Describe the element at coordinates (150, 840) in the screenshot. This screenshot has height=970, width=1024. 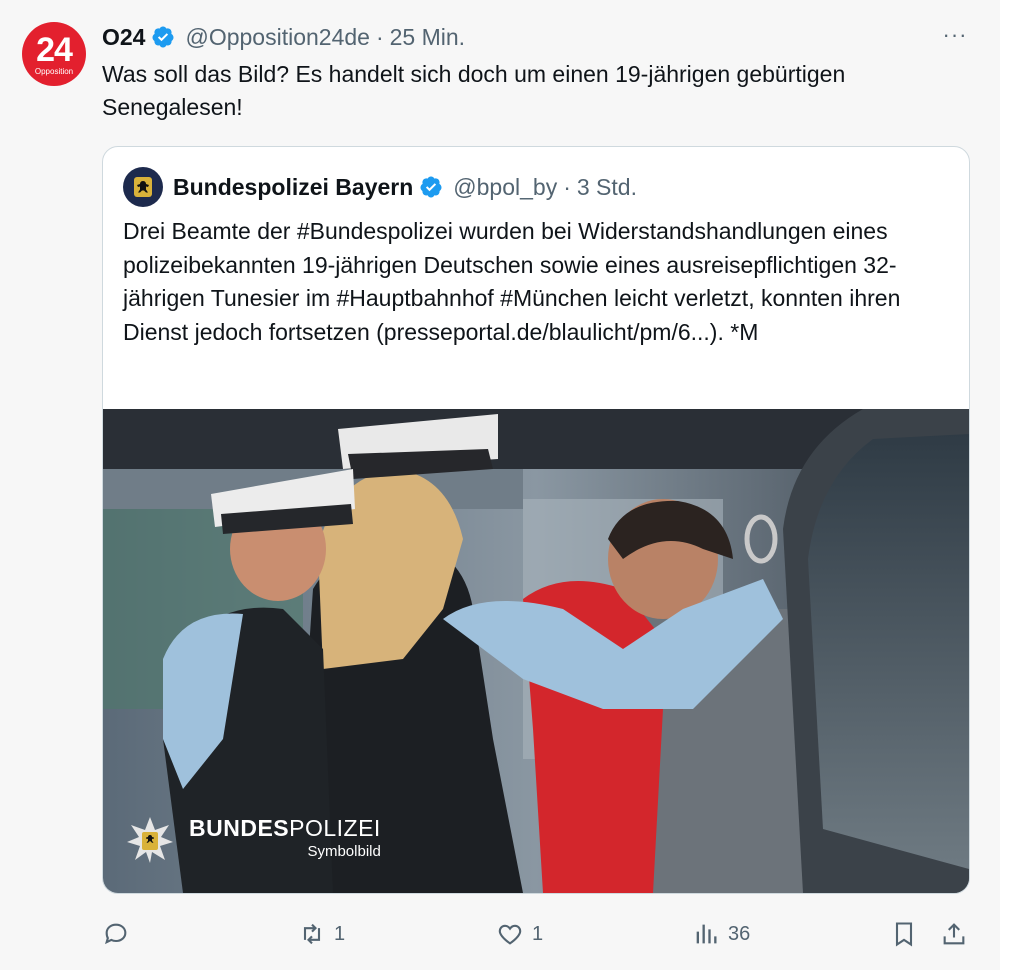
I see `bundespolizei-star-icon` at that location.